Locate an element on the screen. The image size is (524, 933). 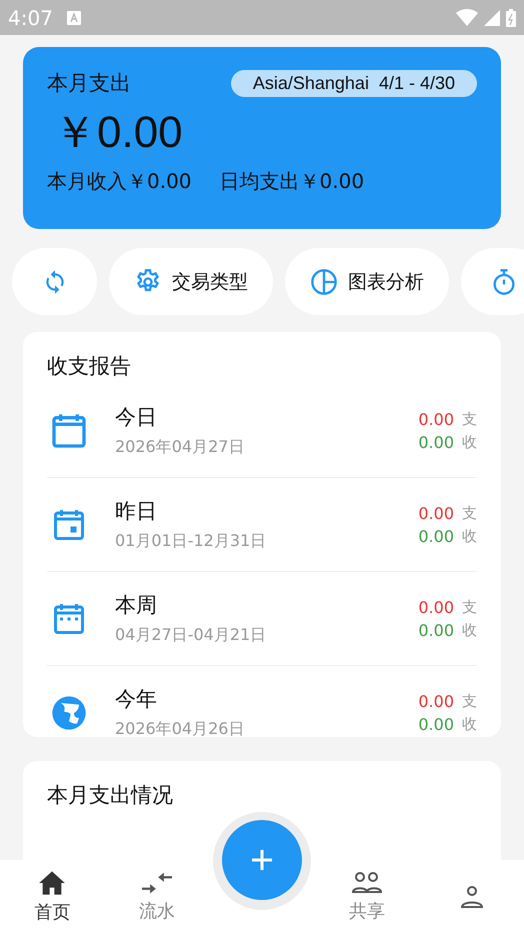
period-date: 2026年04月26日 is located at coordinates (179, 729).